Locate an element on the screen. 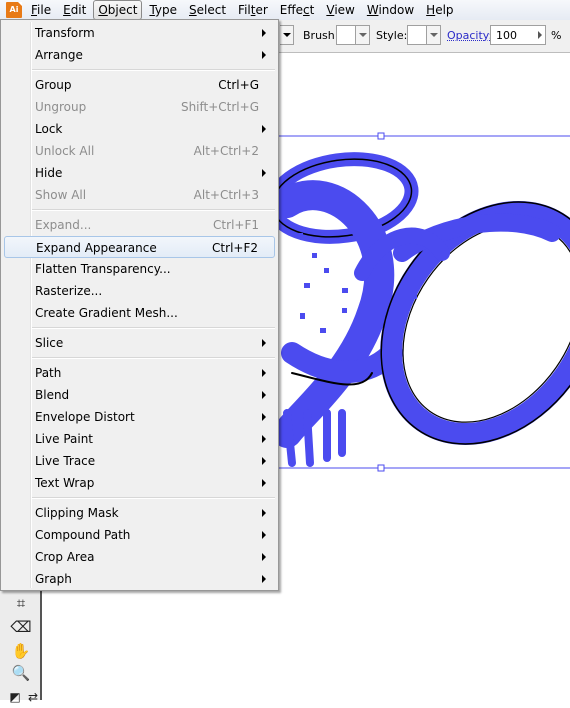 This screenshot has height=708, width=570. opacity-slider-arrow-icon is located at coordinates (540, 35).